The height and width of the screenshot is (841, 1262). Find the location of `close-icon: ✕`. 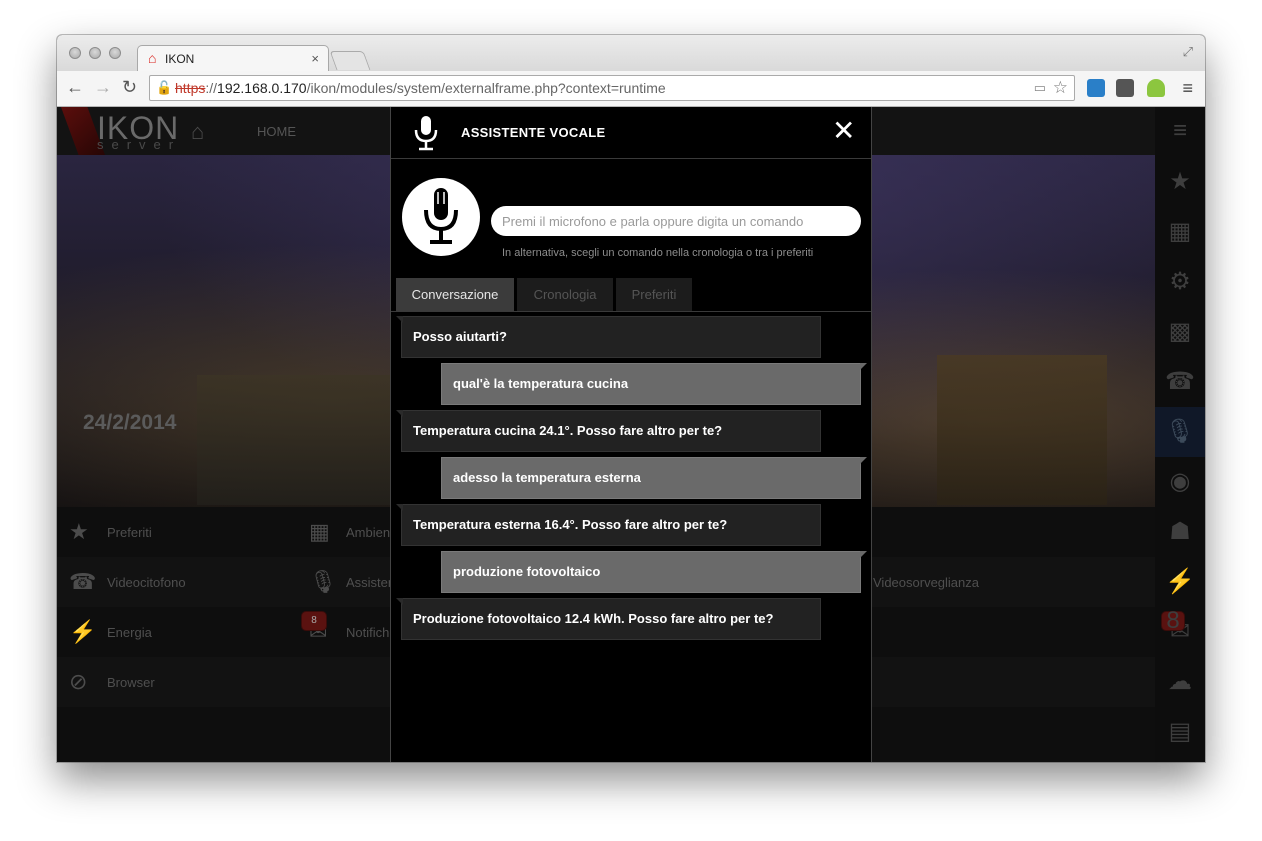

close-icon: ✕ is located at coordinates (843, 131).